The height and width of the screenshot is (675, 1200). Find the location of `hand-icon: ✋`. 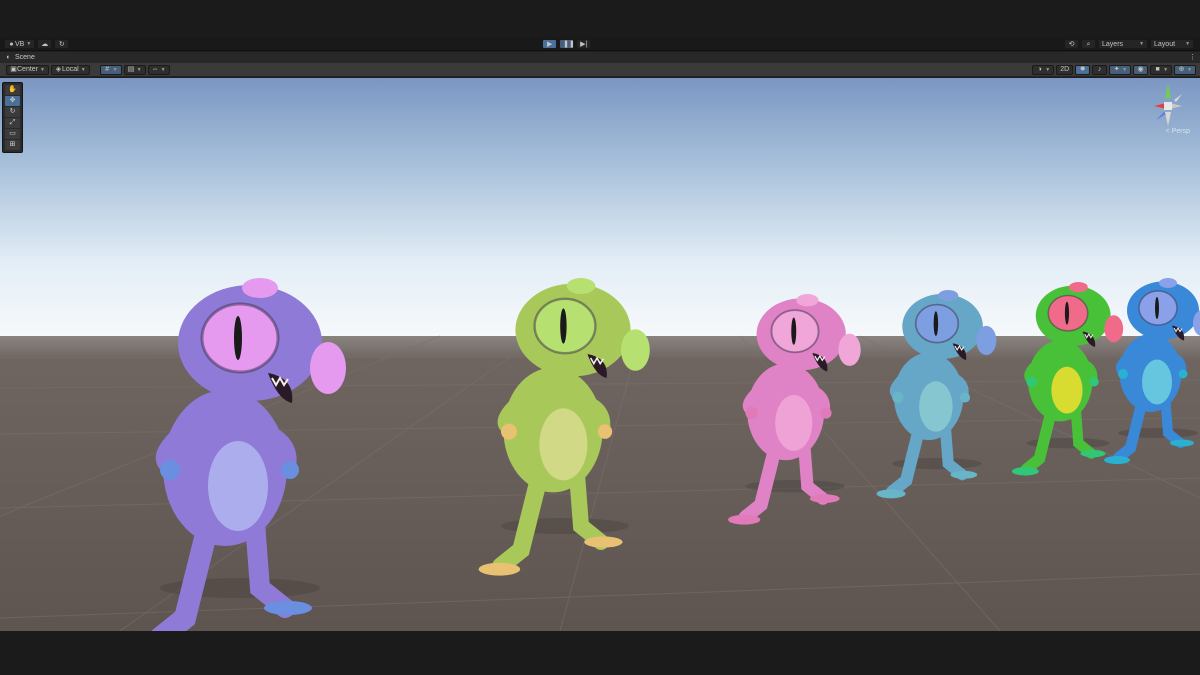

hand-icon: ✋ is located at coordinates (12, 89).